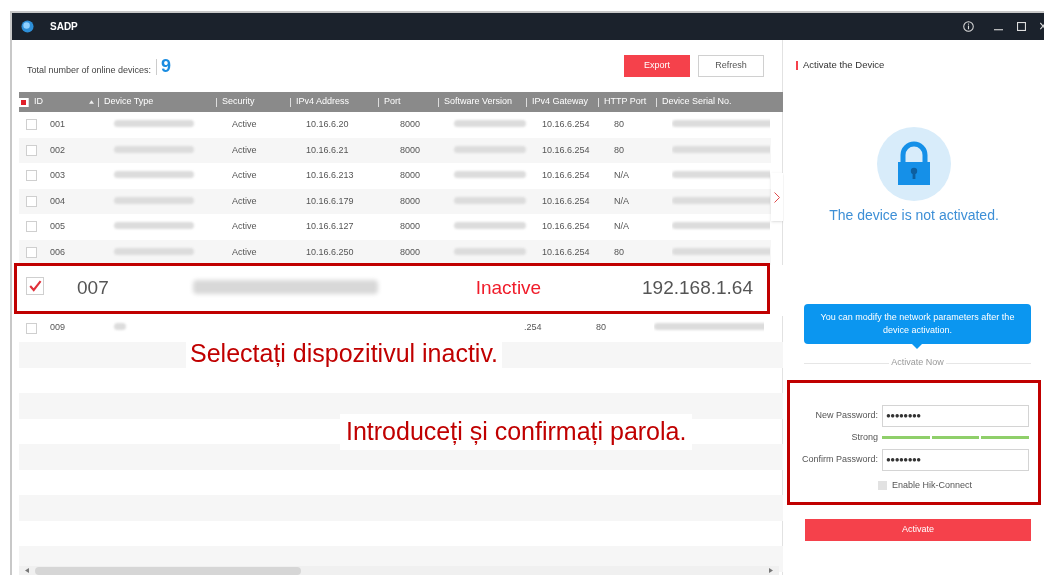 The image size is (1044, 575). I want to click on table-cell: 001, so click(58, 124).